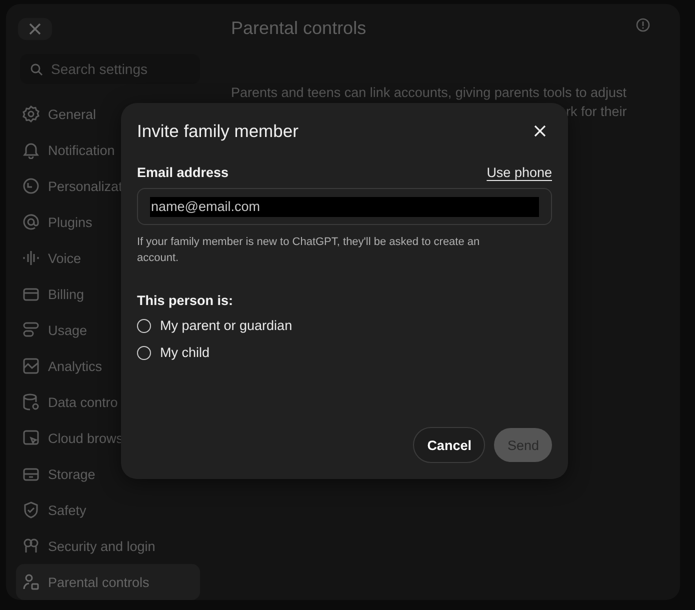 The height and width of the screenshot is (610, 695). What do you see at coordinates (31, 222) in the screenshot?
I see `at-icon` at bounding box center [31, 222].